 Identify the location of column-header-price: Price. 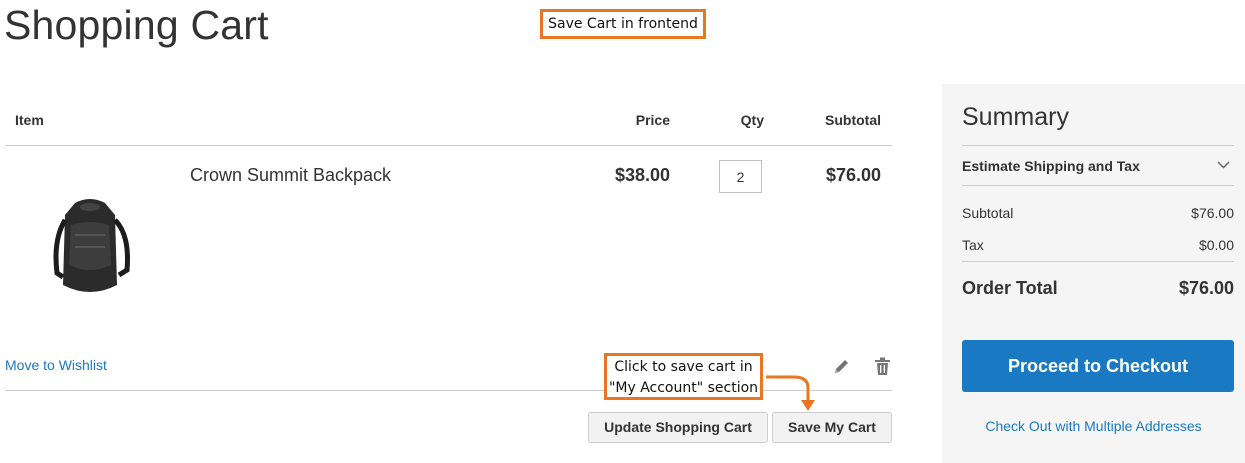
(652, 120).